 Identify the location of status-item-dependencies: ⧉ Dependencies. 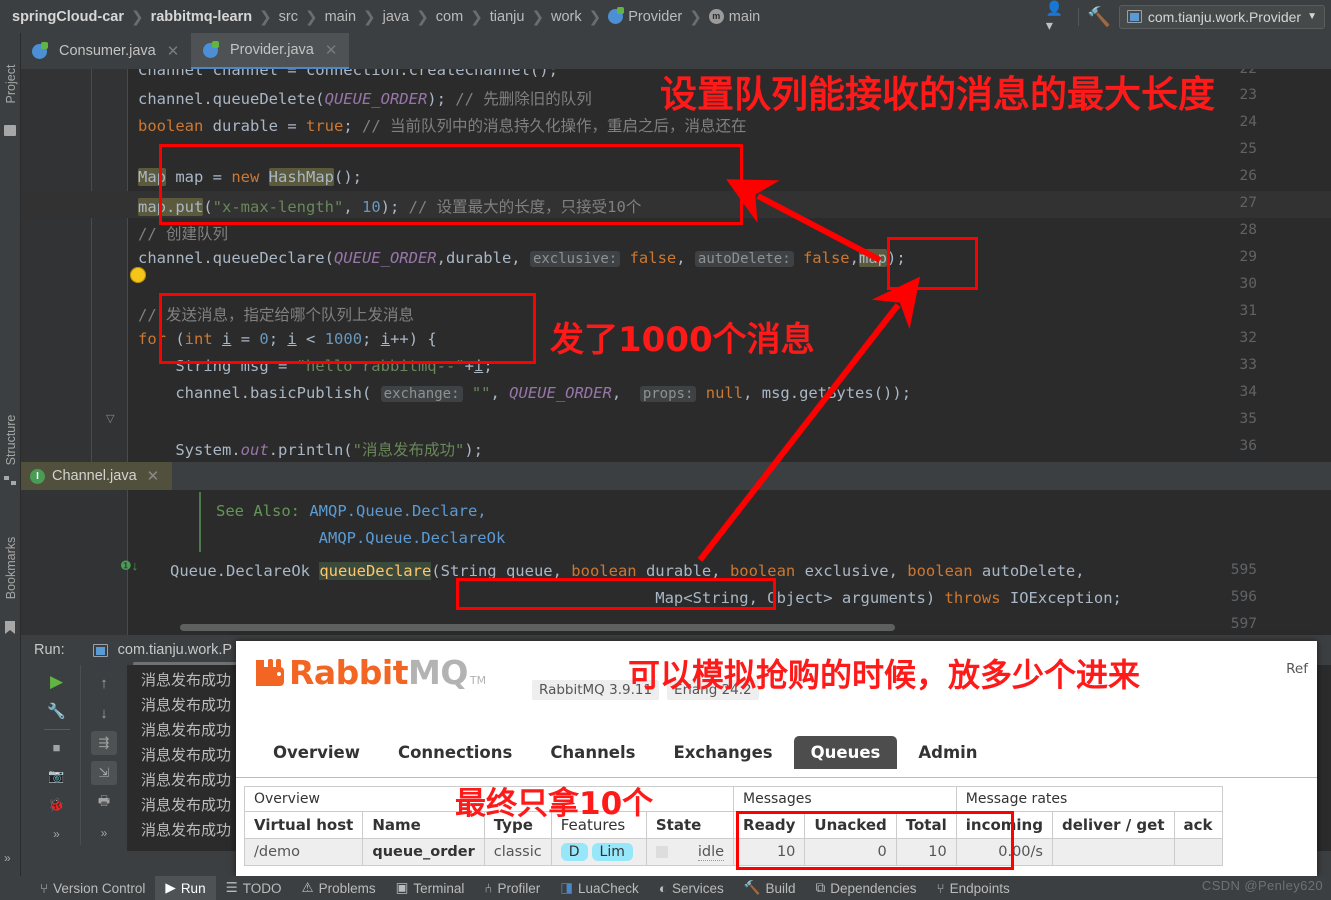
(866, 888).